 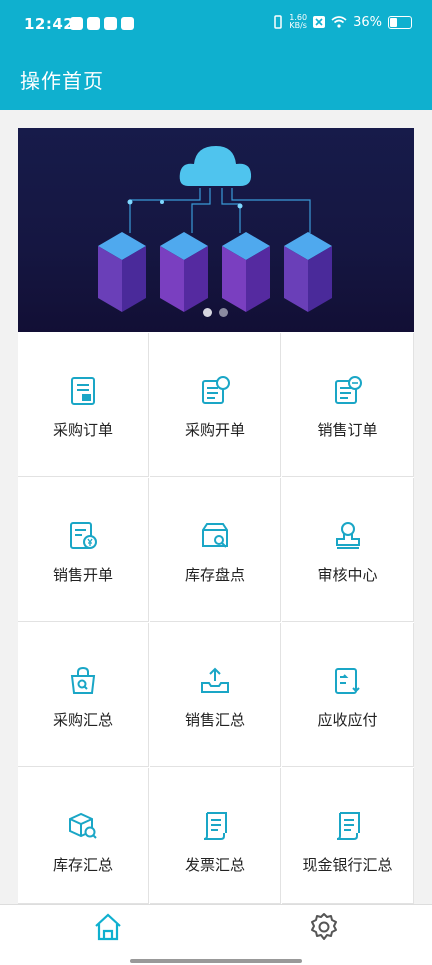 What do you see at coordinates (127, 23) in the screenshot?
I see `message-notification-icon` at bounding box center [127, 23].